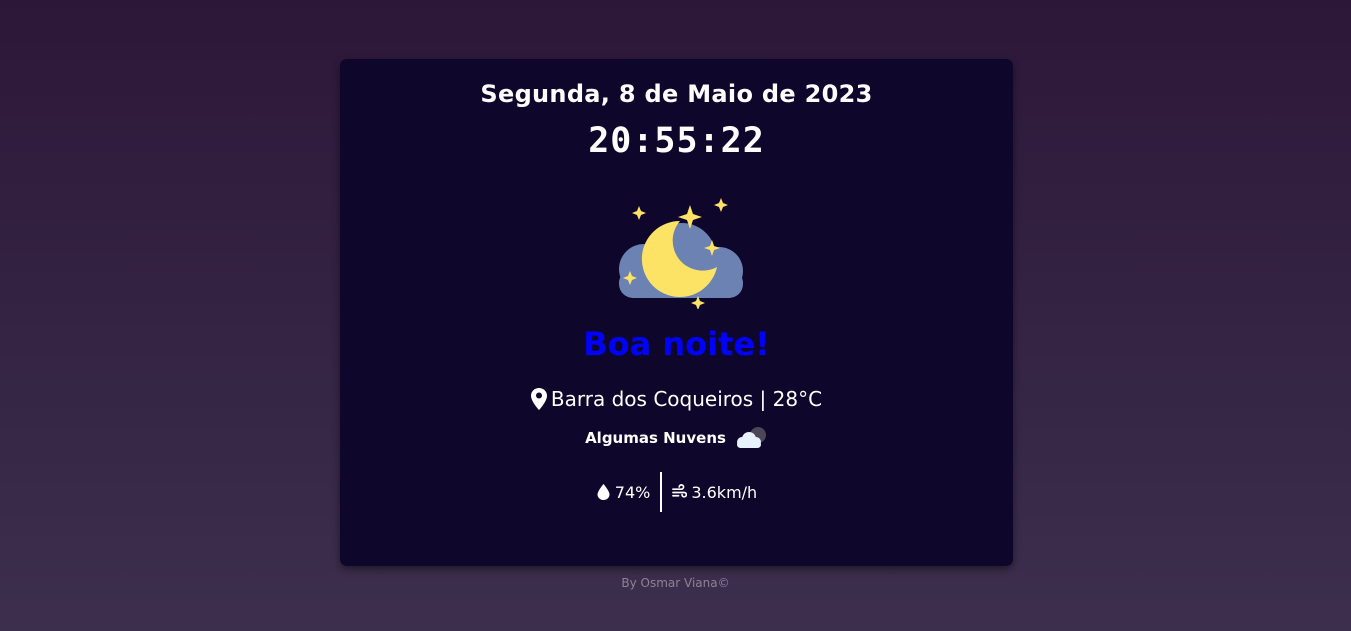  I want to click on stats-row: 74% 3.6km/h, so click(676, 492).